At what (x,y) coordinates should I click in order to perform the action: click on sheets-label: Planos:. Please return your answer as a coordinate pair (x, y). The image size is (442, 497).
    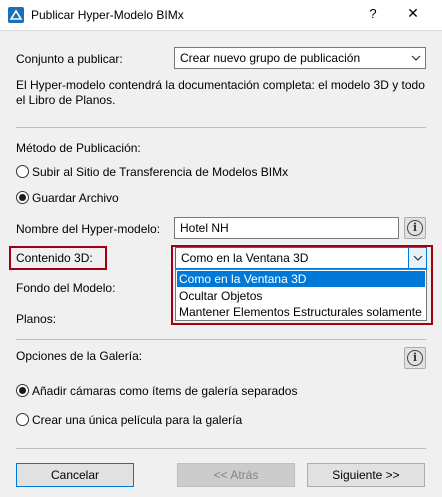
    Looking at the image, I should click on (36, 319).